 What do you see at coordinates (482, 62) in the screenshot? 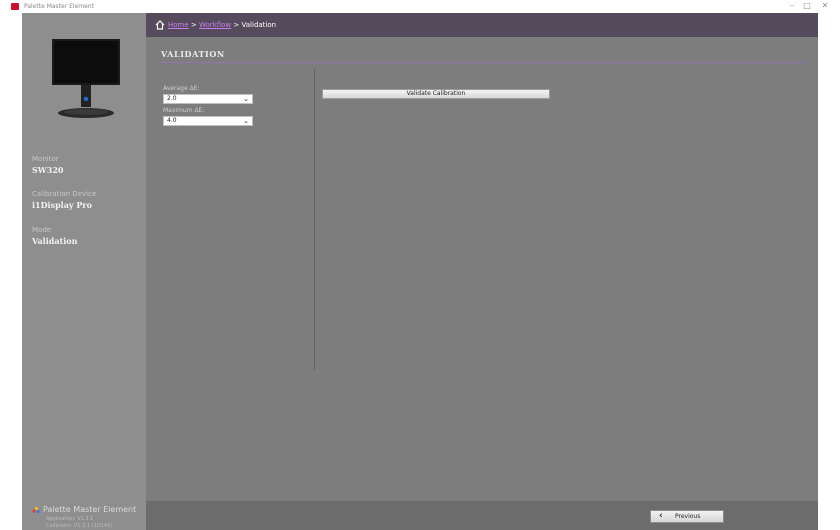
I see `title-underline` at bounding box center [482, 62].